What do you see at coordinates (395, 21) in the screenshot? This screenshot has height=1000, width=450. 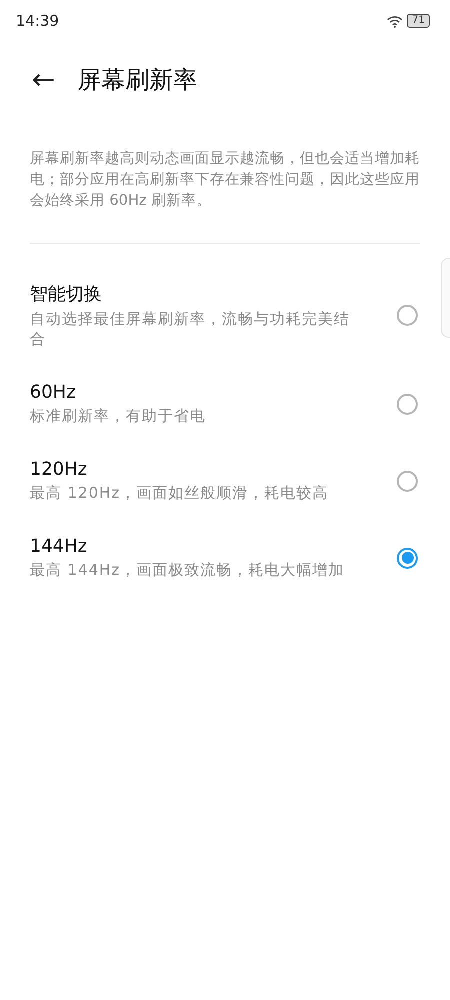 I see `wifi-icon` at bounding box center [395, 21].